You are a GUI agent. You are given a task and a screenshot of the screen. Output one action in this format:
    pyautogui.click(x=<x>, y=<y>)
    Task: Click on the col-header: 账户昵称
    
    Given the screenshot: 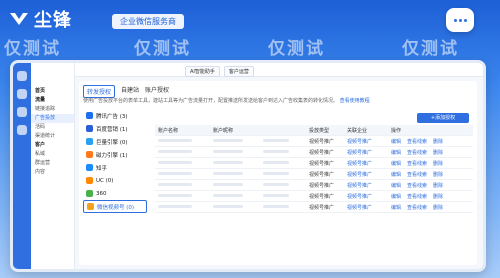 What is the action you would take?
    pyautogui.click(x=223, y=130)
    